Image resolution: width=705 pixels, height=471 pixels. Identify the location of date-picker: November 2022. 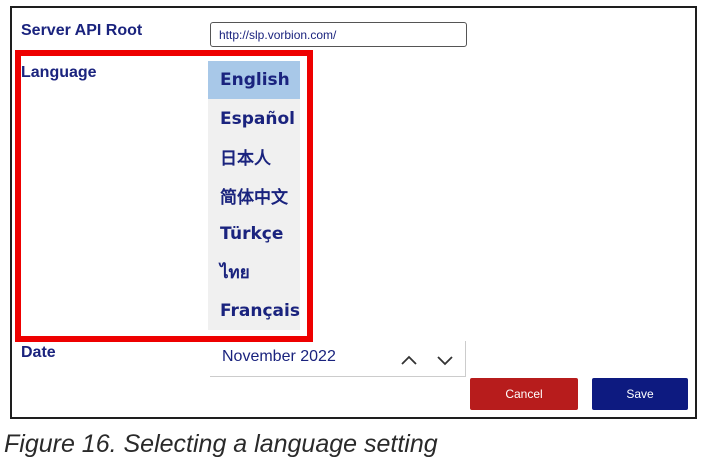
(338, 359).